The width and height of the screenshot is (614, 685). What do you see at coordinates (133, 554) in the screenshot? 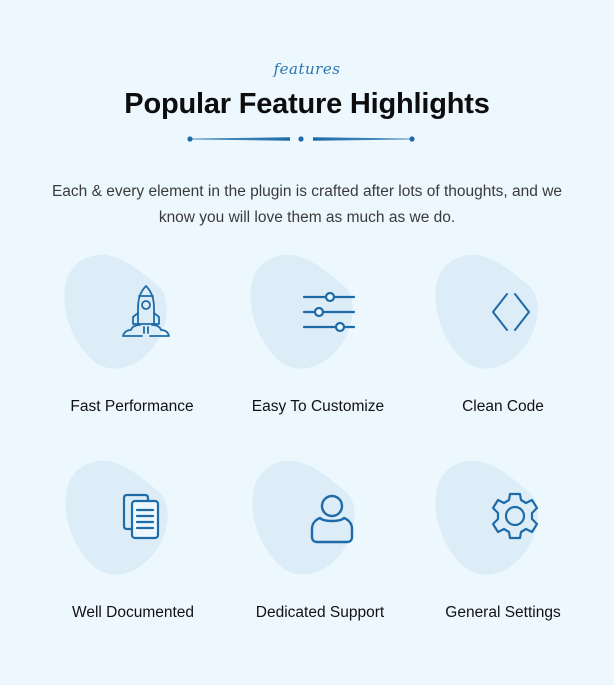
I see `feature-card-well-documented: Well Documented` at bounding box center [133, 554].